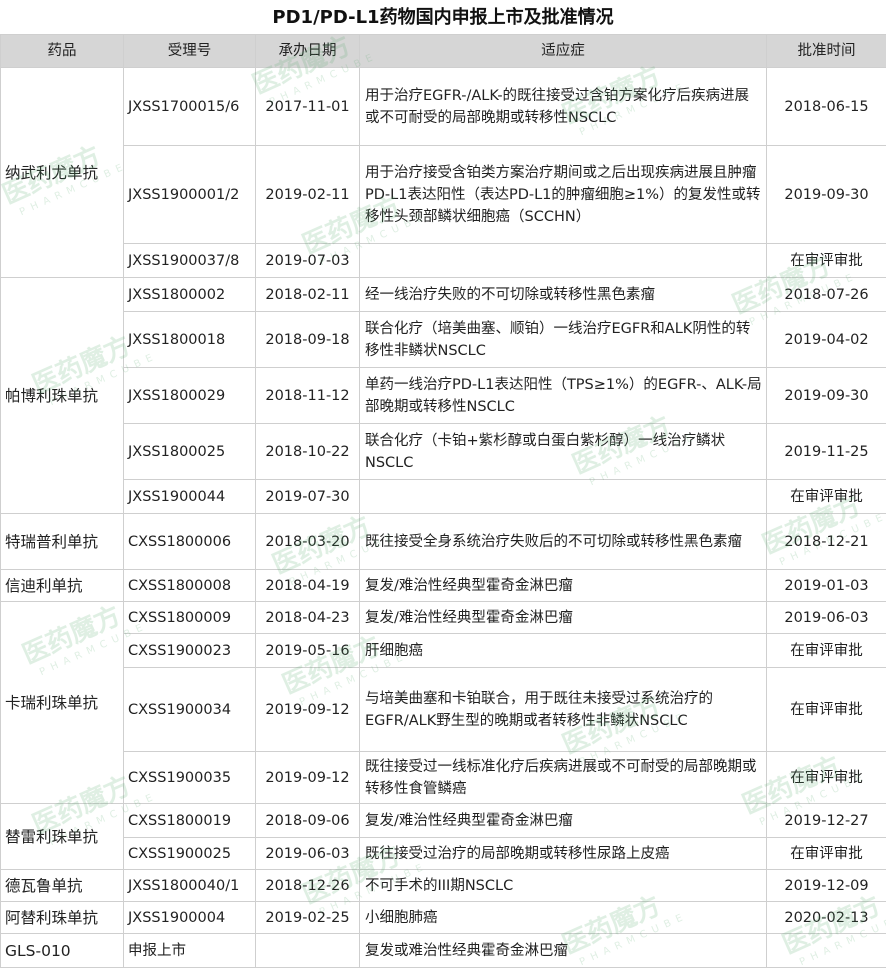 This screenshot has width=886, height=971. I want to click on table-row: JXSS19000442019-07-30在审评审批, so click(443, 497).